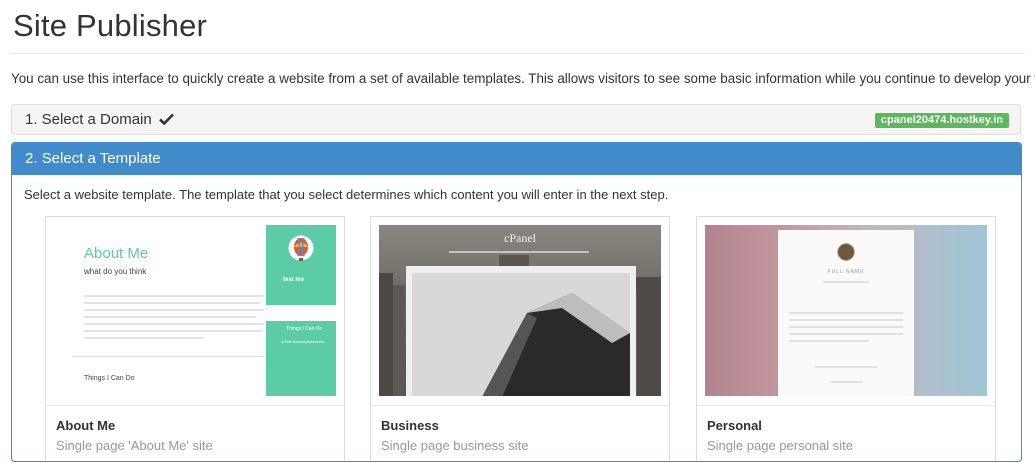  Describe the element at coordinates (166, 119) in the screenshot. I see `check-icon` at that location.